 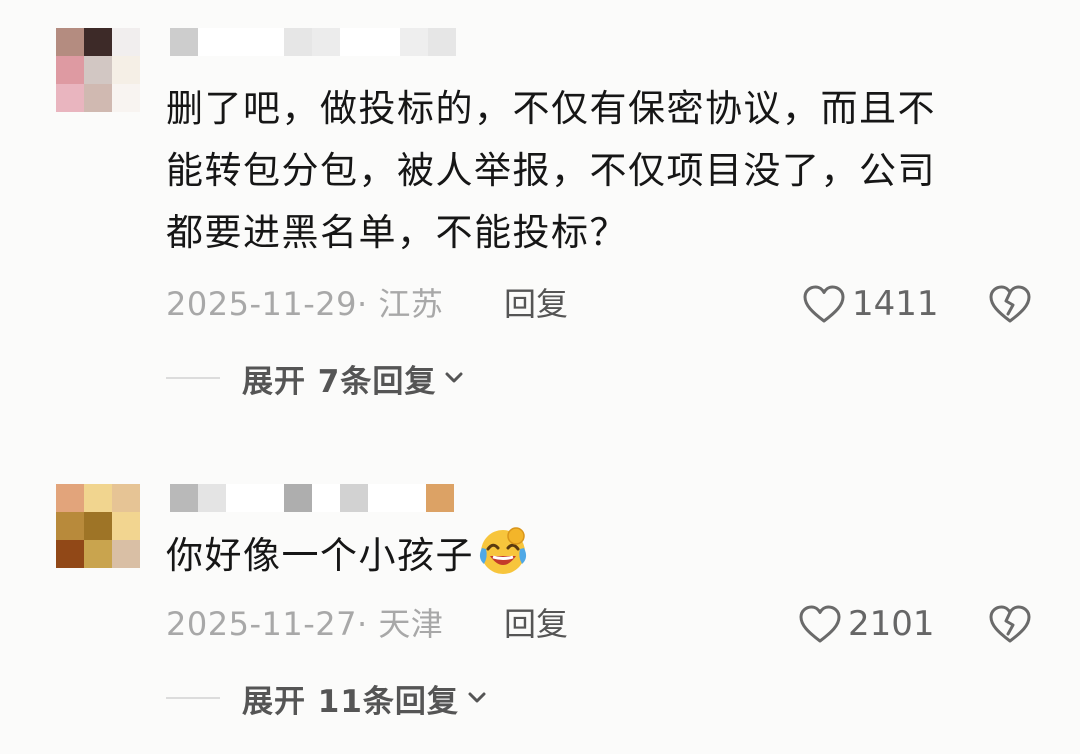 I want to click on like-count: 1411, so click(x=895, y=304).